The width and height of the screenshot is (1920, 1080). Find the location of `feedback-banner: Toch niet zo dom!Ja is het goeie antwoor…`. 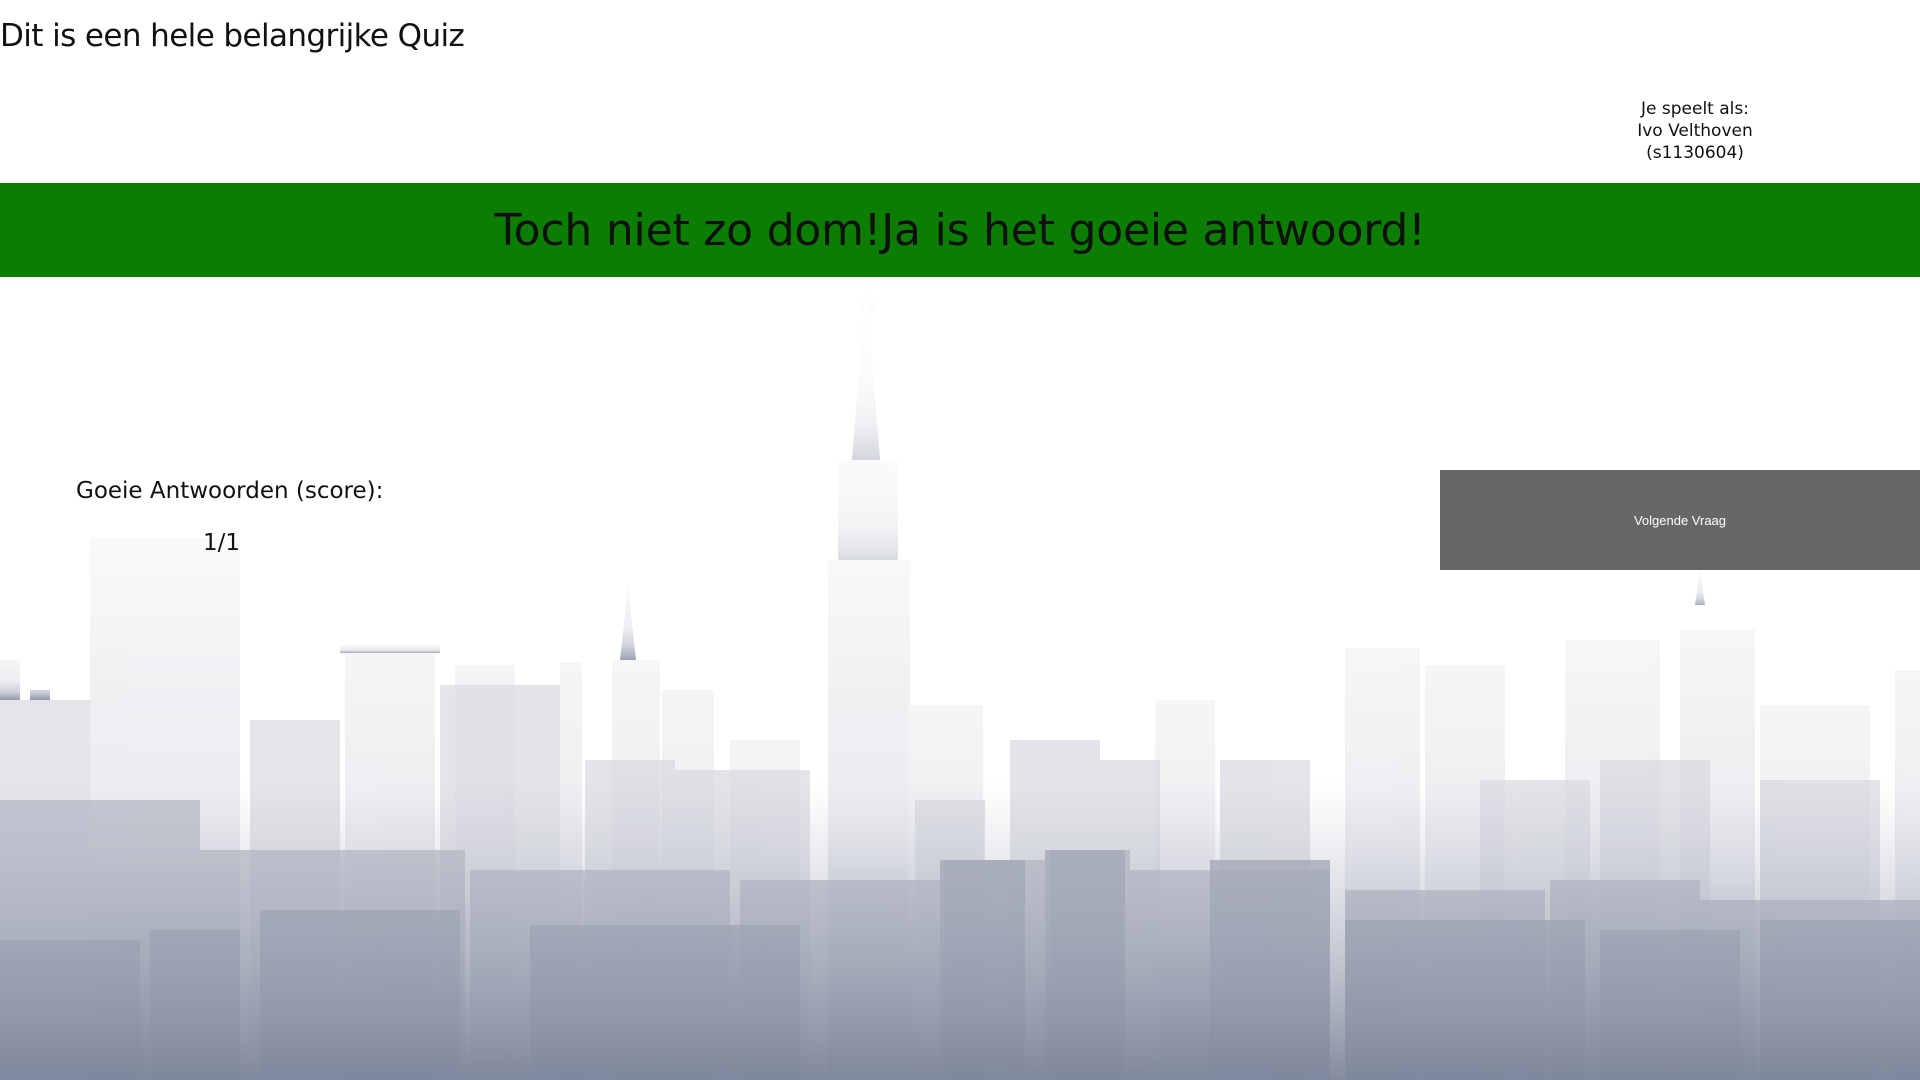

feedback-banner: Toch niet zo dom!Ja is het goeie antwoor… is located at coordinates (960, 230).